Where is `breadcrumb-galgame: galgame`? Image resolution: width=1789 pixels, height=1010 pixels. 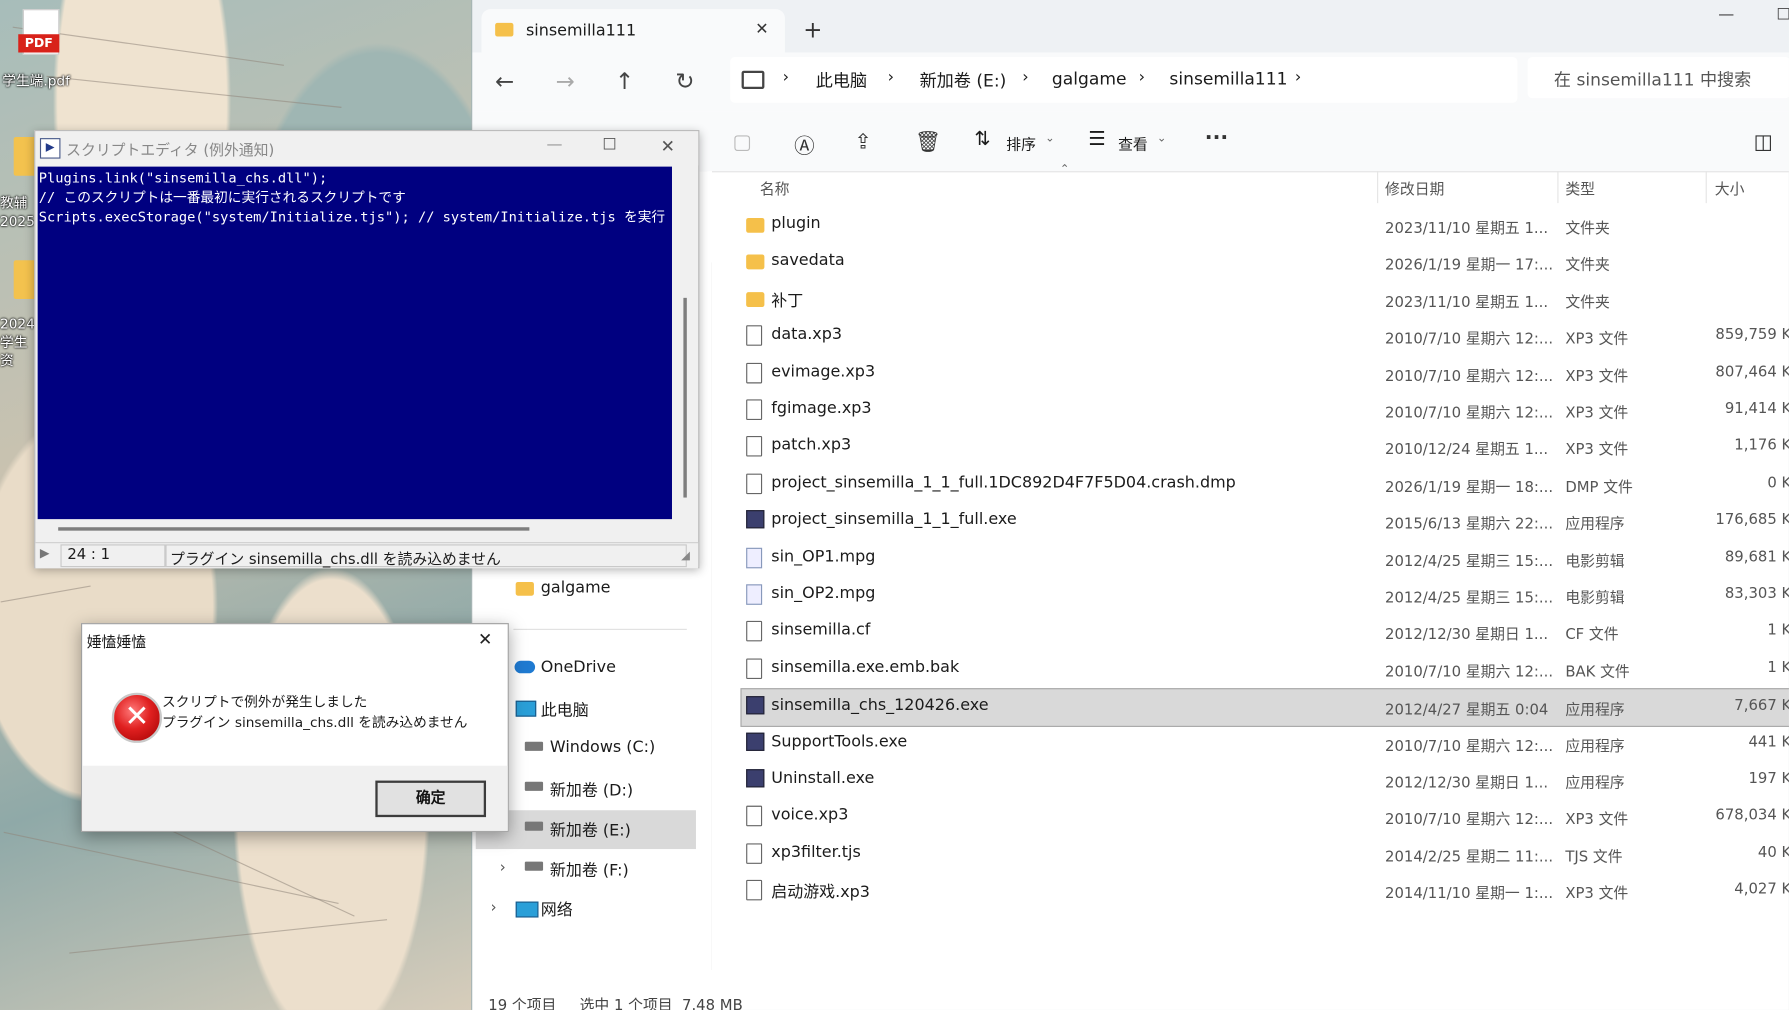
breadcrumb-galgame: galgame is located at coordinates (1089, 78).